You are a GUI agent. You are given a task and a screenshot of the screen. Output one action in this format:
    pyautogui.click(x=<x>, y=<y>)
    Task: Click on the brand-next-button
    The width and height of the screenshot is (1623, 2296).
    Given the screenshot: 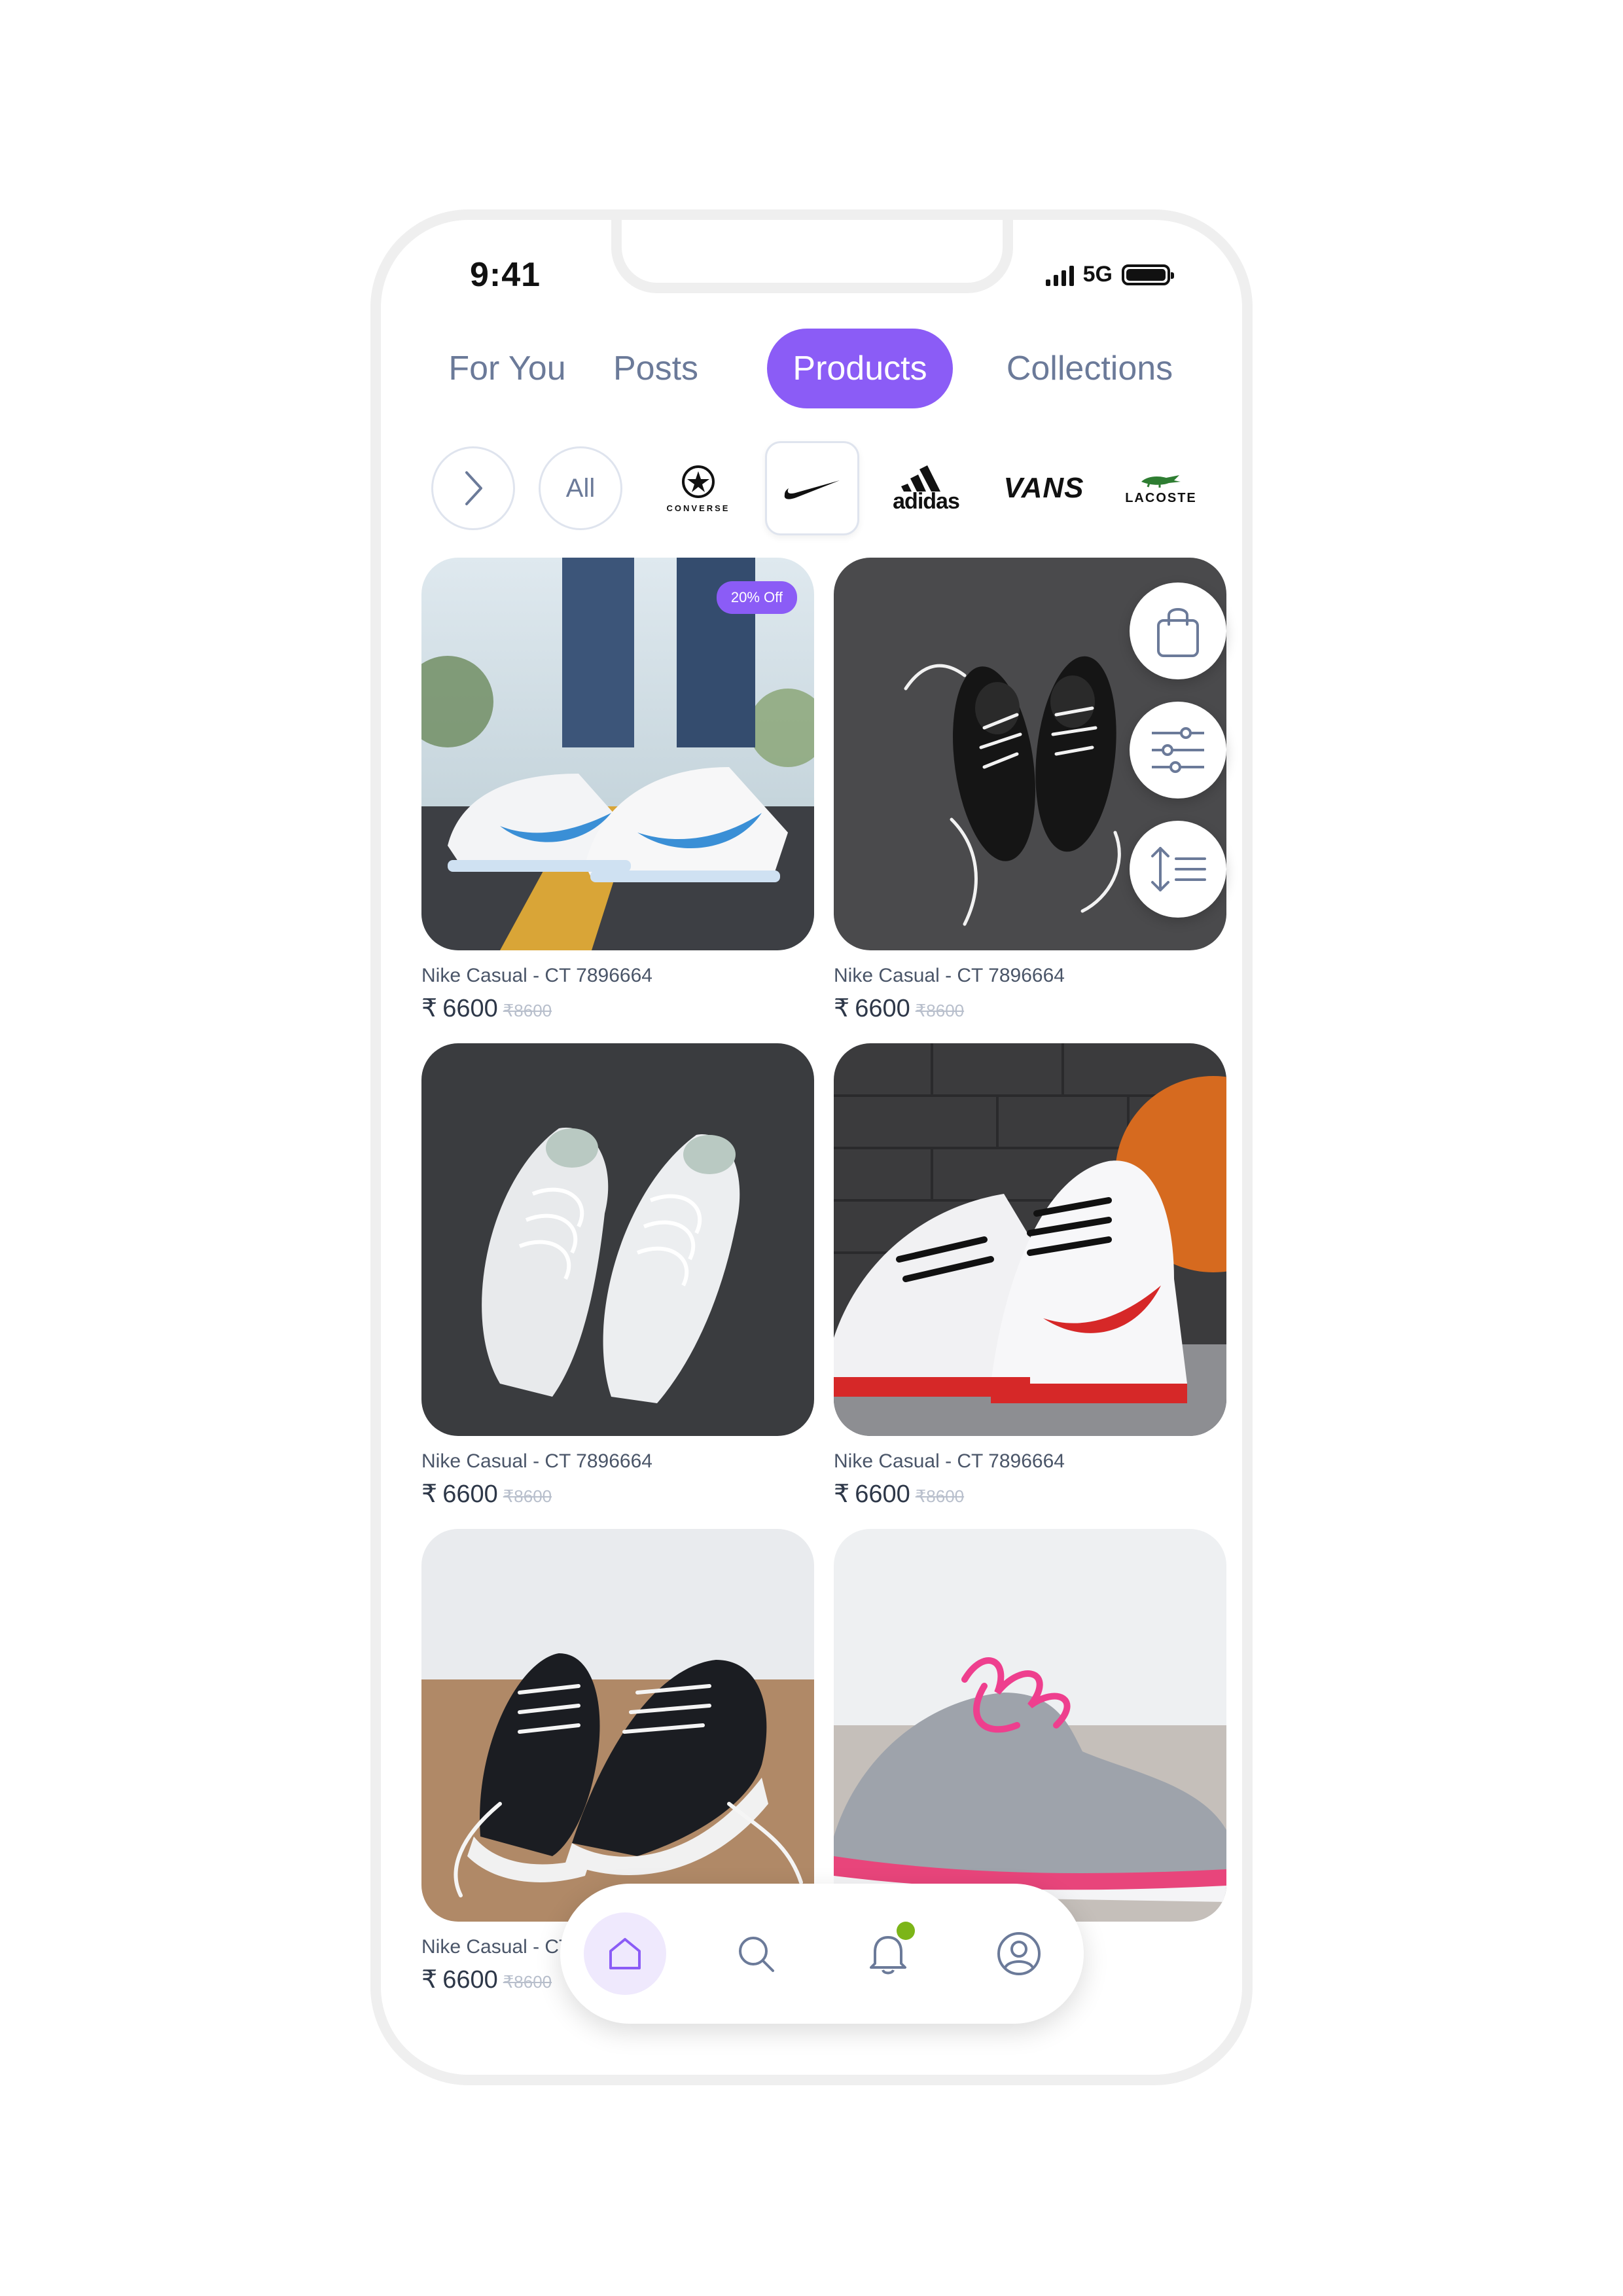 What is the action you would take?
    pyautogui.click(x=473, y=488)
    